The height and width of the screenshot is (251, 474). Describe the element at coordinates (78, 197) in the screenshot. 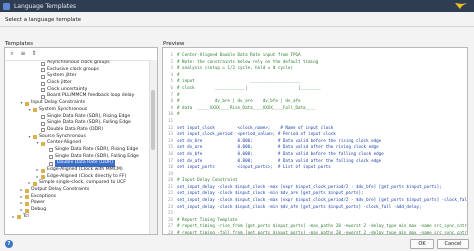

I see `tree-item: ▸ Exceptions` at that location.